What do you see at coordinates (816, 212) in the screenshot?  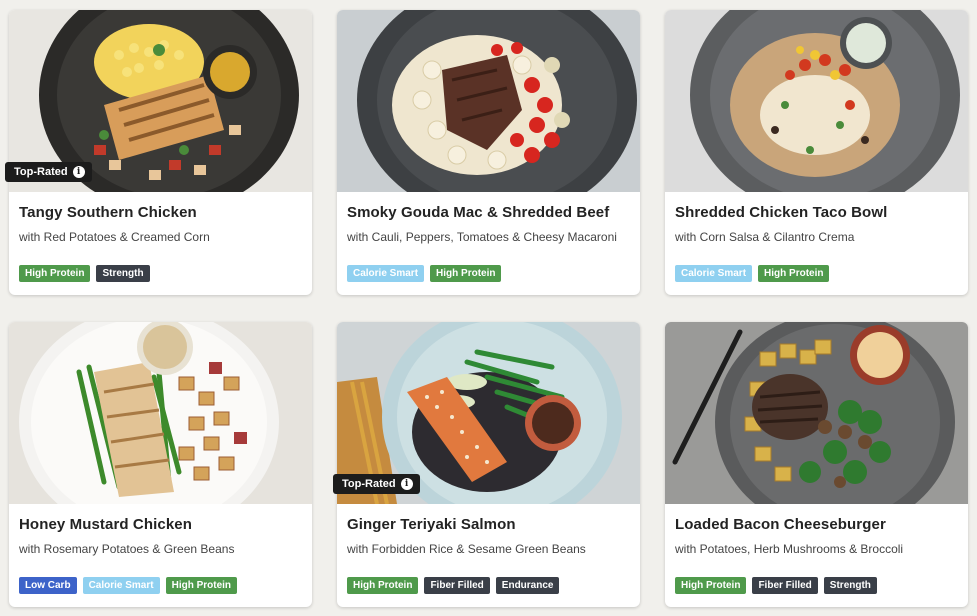 I see `meal-title: Shredded Chicken Taco Bowl` at bounding box center [816, 212].